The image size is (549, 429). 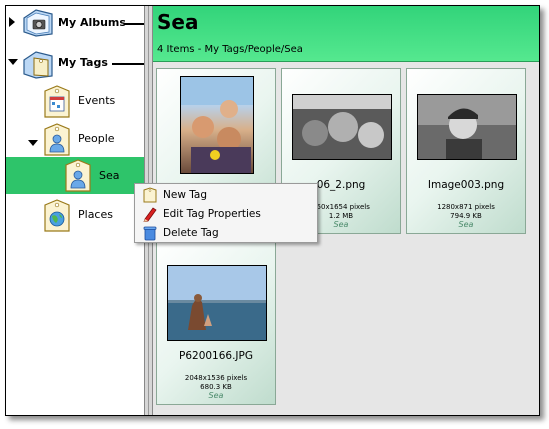 I want to click on events-icon, so click(x=57, y=102).